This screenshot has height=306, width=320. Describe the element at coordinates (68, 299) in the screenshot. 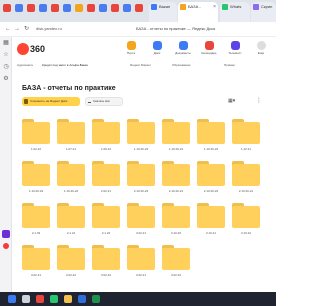

I see `explorer-icon` at that location.